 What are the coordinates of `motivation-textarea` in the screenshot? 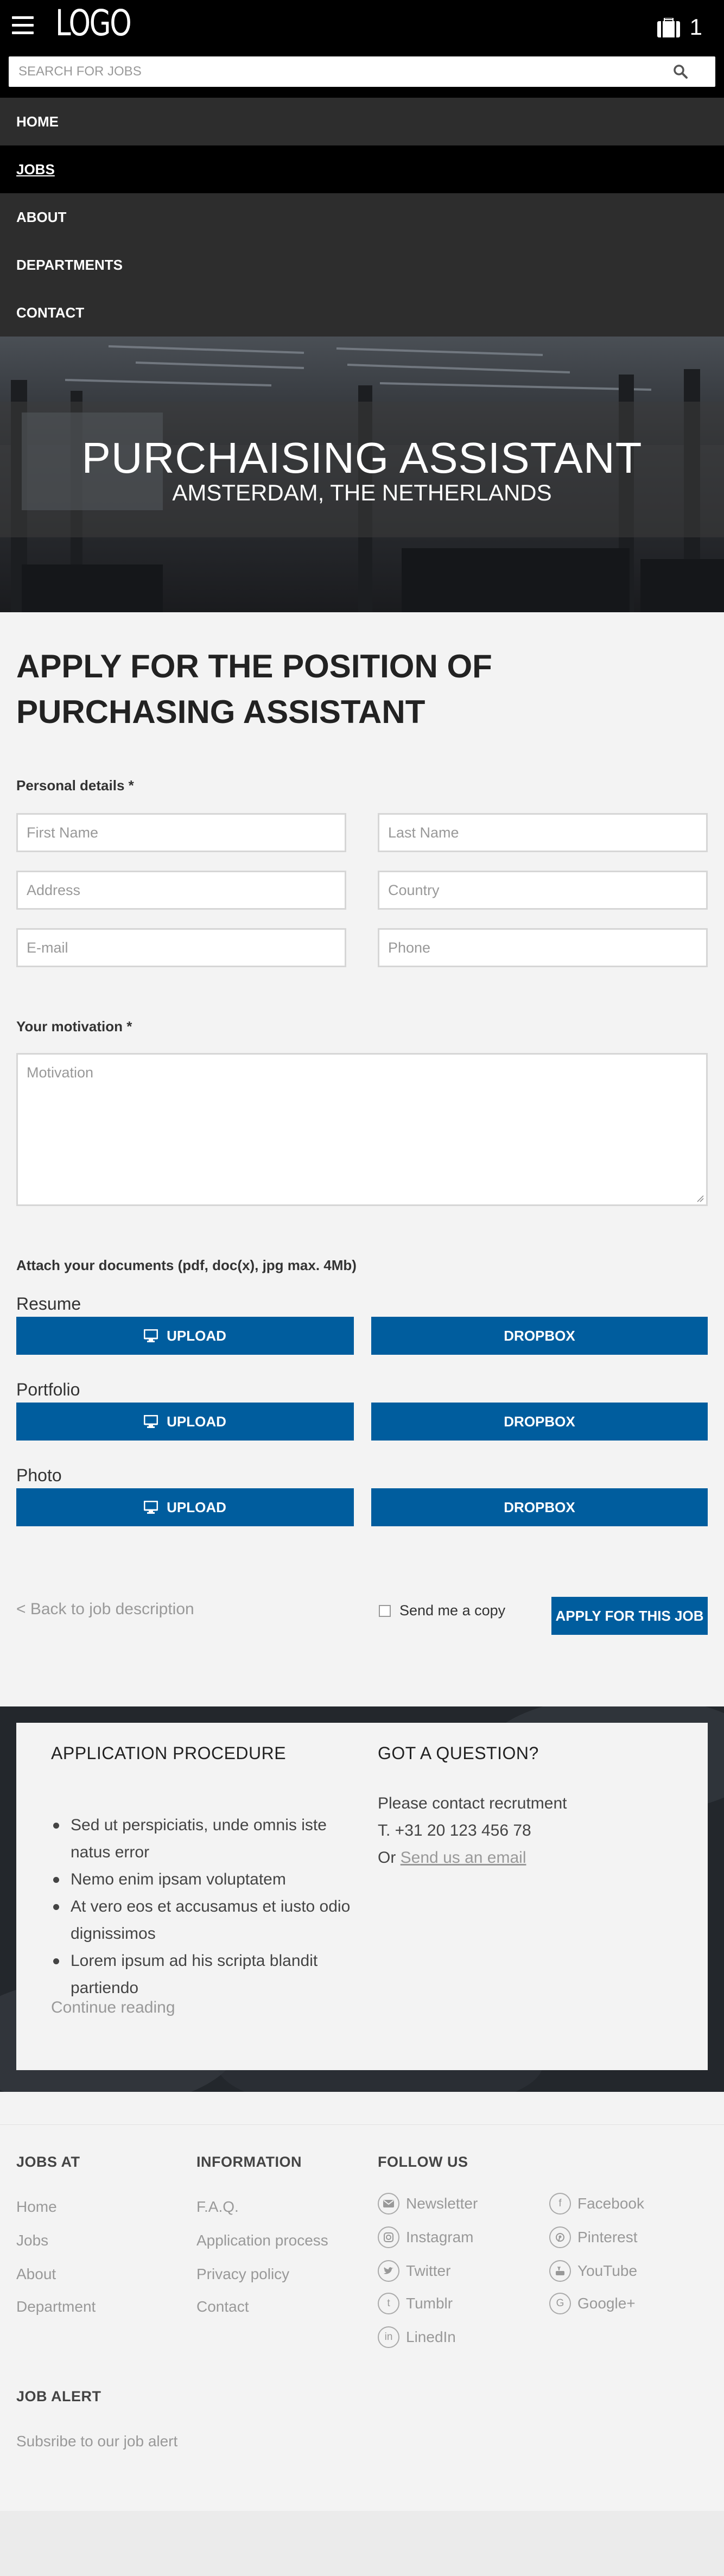 It's located at (362, 1129).